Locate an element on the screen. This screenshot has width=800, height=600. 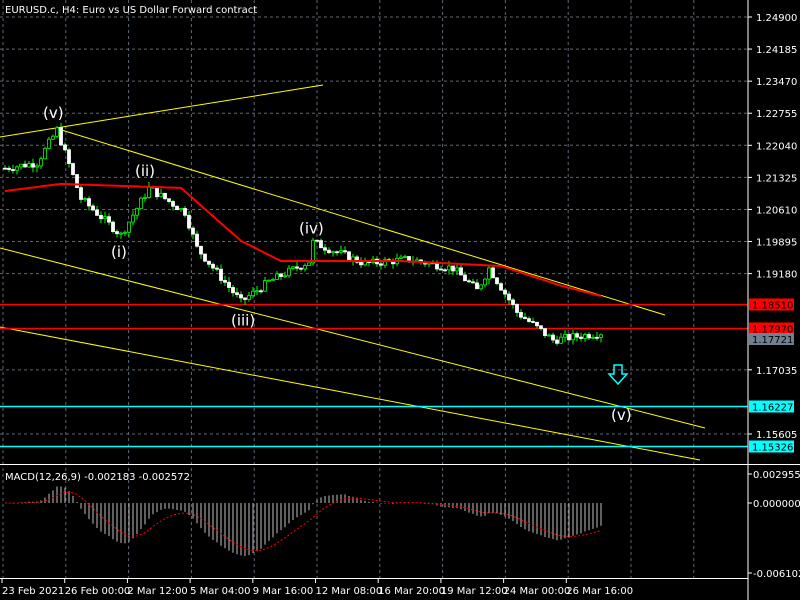
time-tick-label: 19 Mar 12:00 is located at coordinates (474, 591).